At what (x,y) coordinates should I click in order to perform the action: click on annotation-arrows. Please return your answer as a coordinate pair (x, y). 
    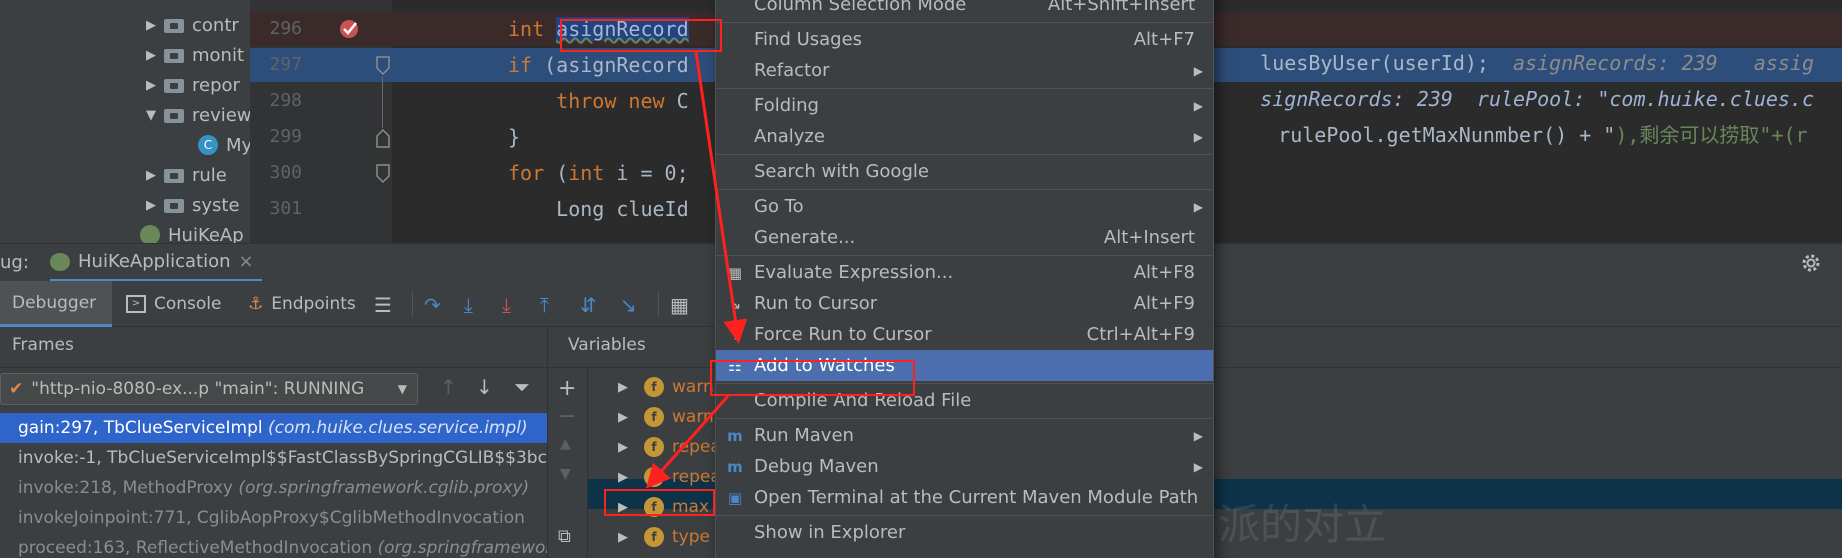
    Looking at the image, I should click on (697, 270).